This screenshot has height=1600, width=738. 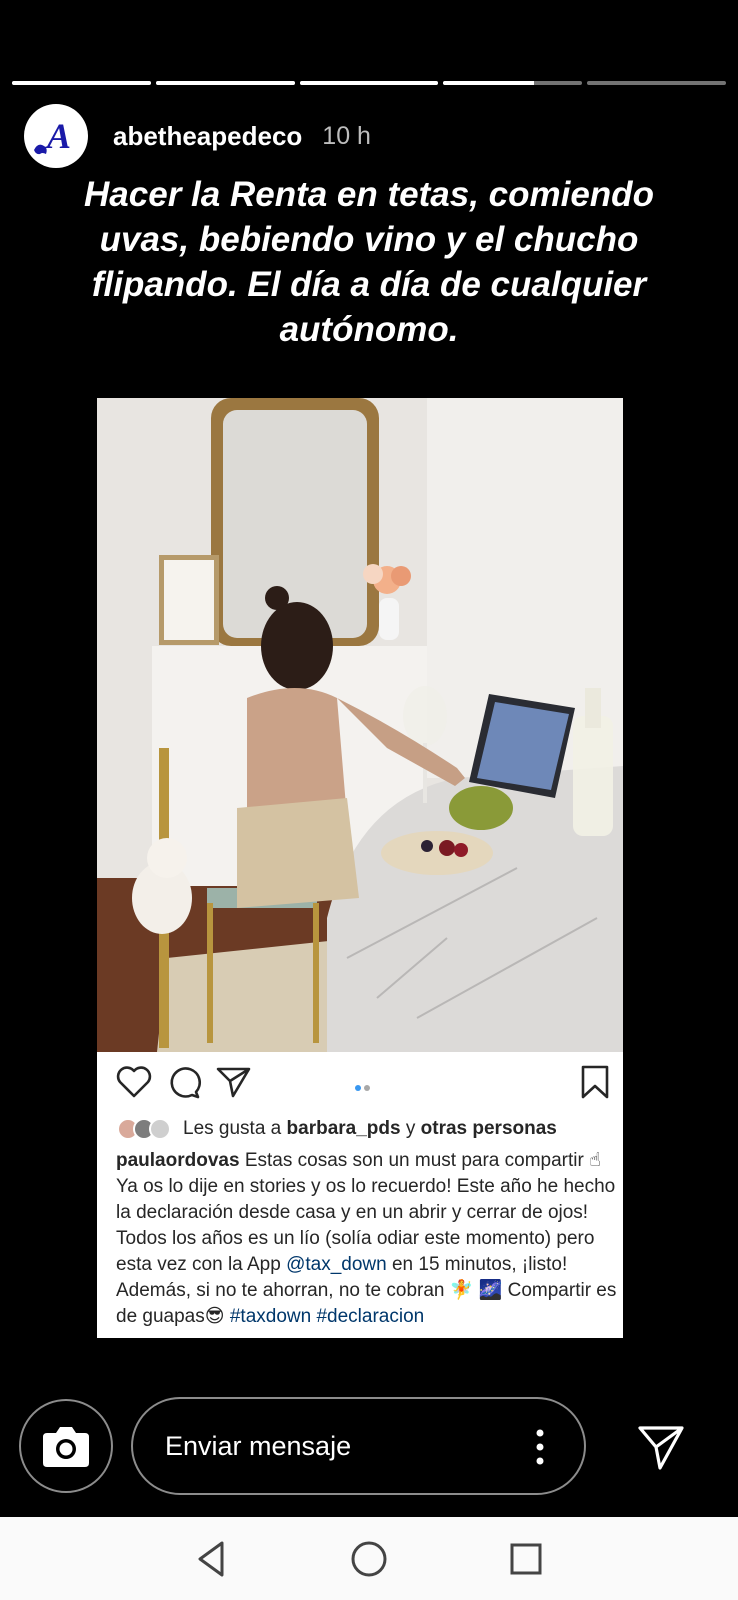 I want to click on post-actions, so click(x=360, y=1082).